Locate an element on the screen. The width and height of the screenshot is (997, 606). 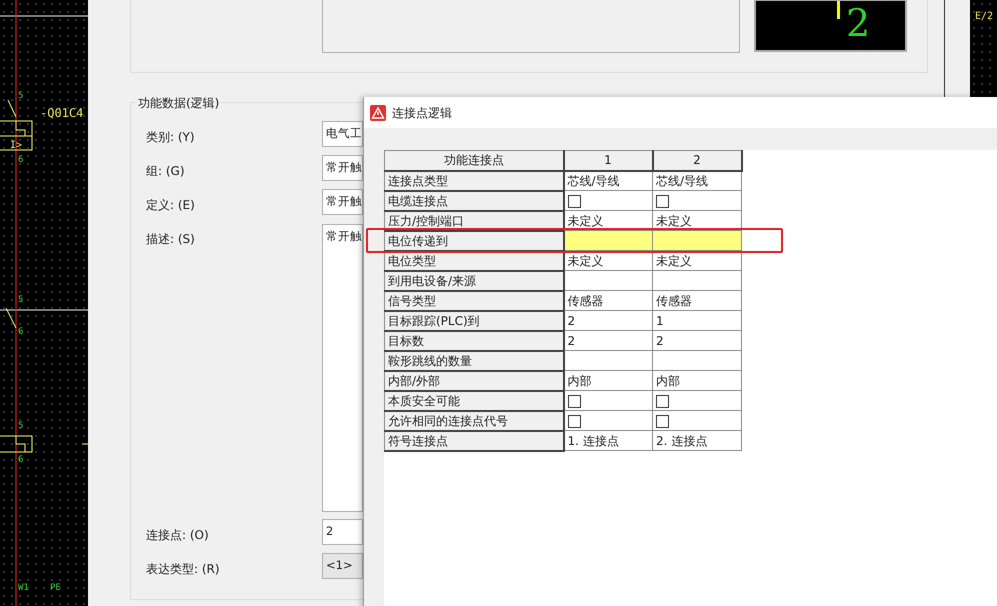
group-title: 功能数据(逻辑) is located at coordinates (179, 103).